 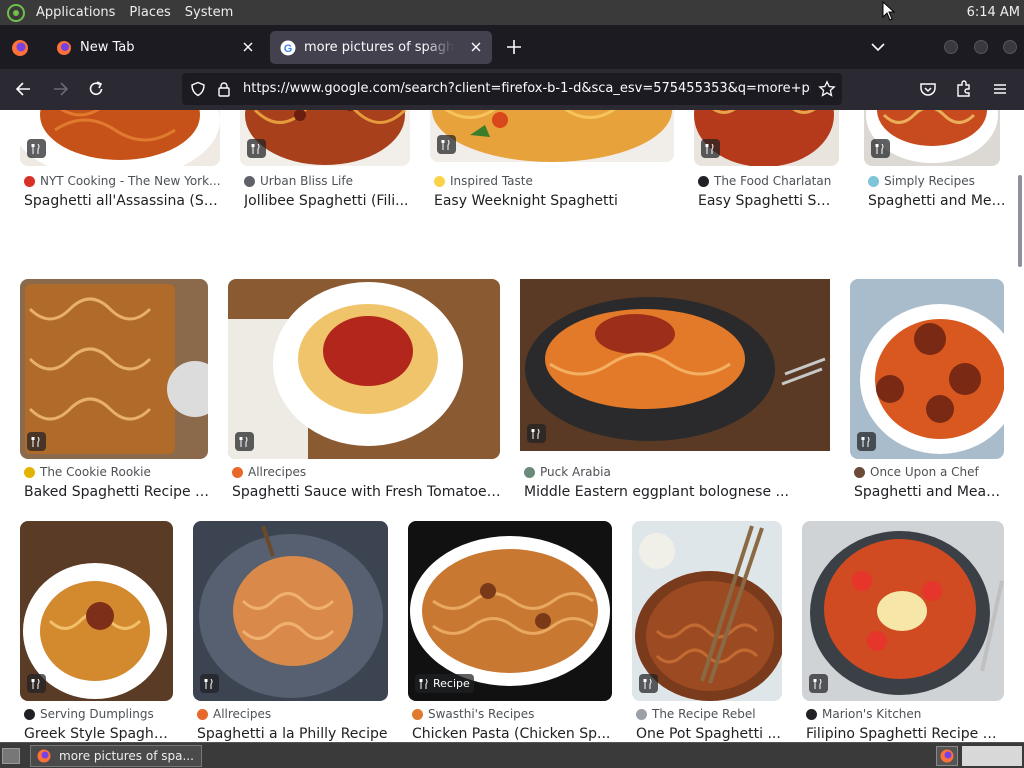 I want to click on result-source: Puck Arabia, so click(x=567, y=472).